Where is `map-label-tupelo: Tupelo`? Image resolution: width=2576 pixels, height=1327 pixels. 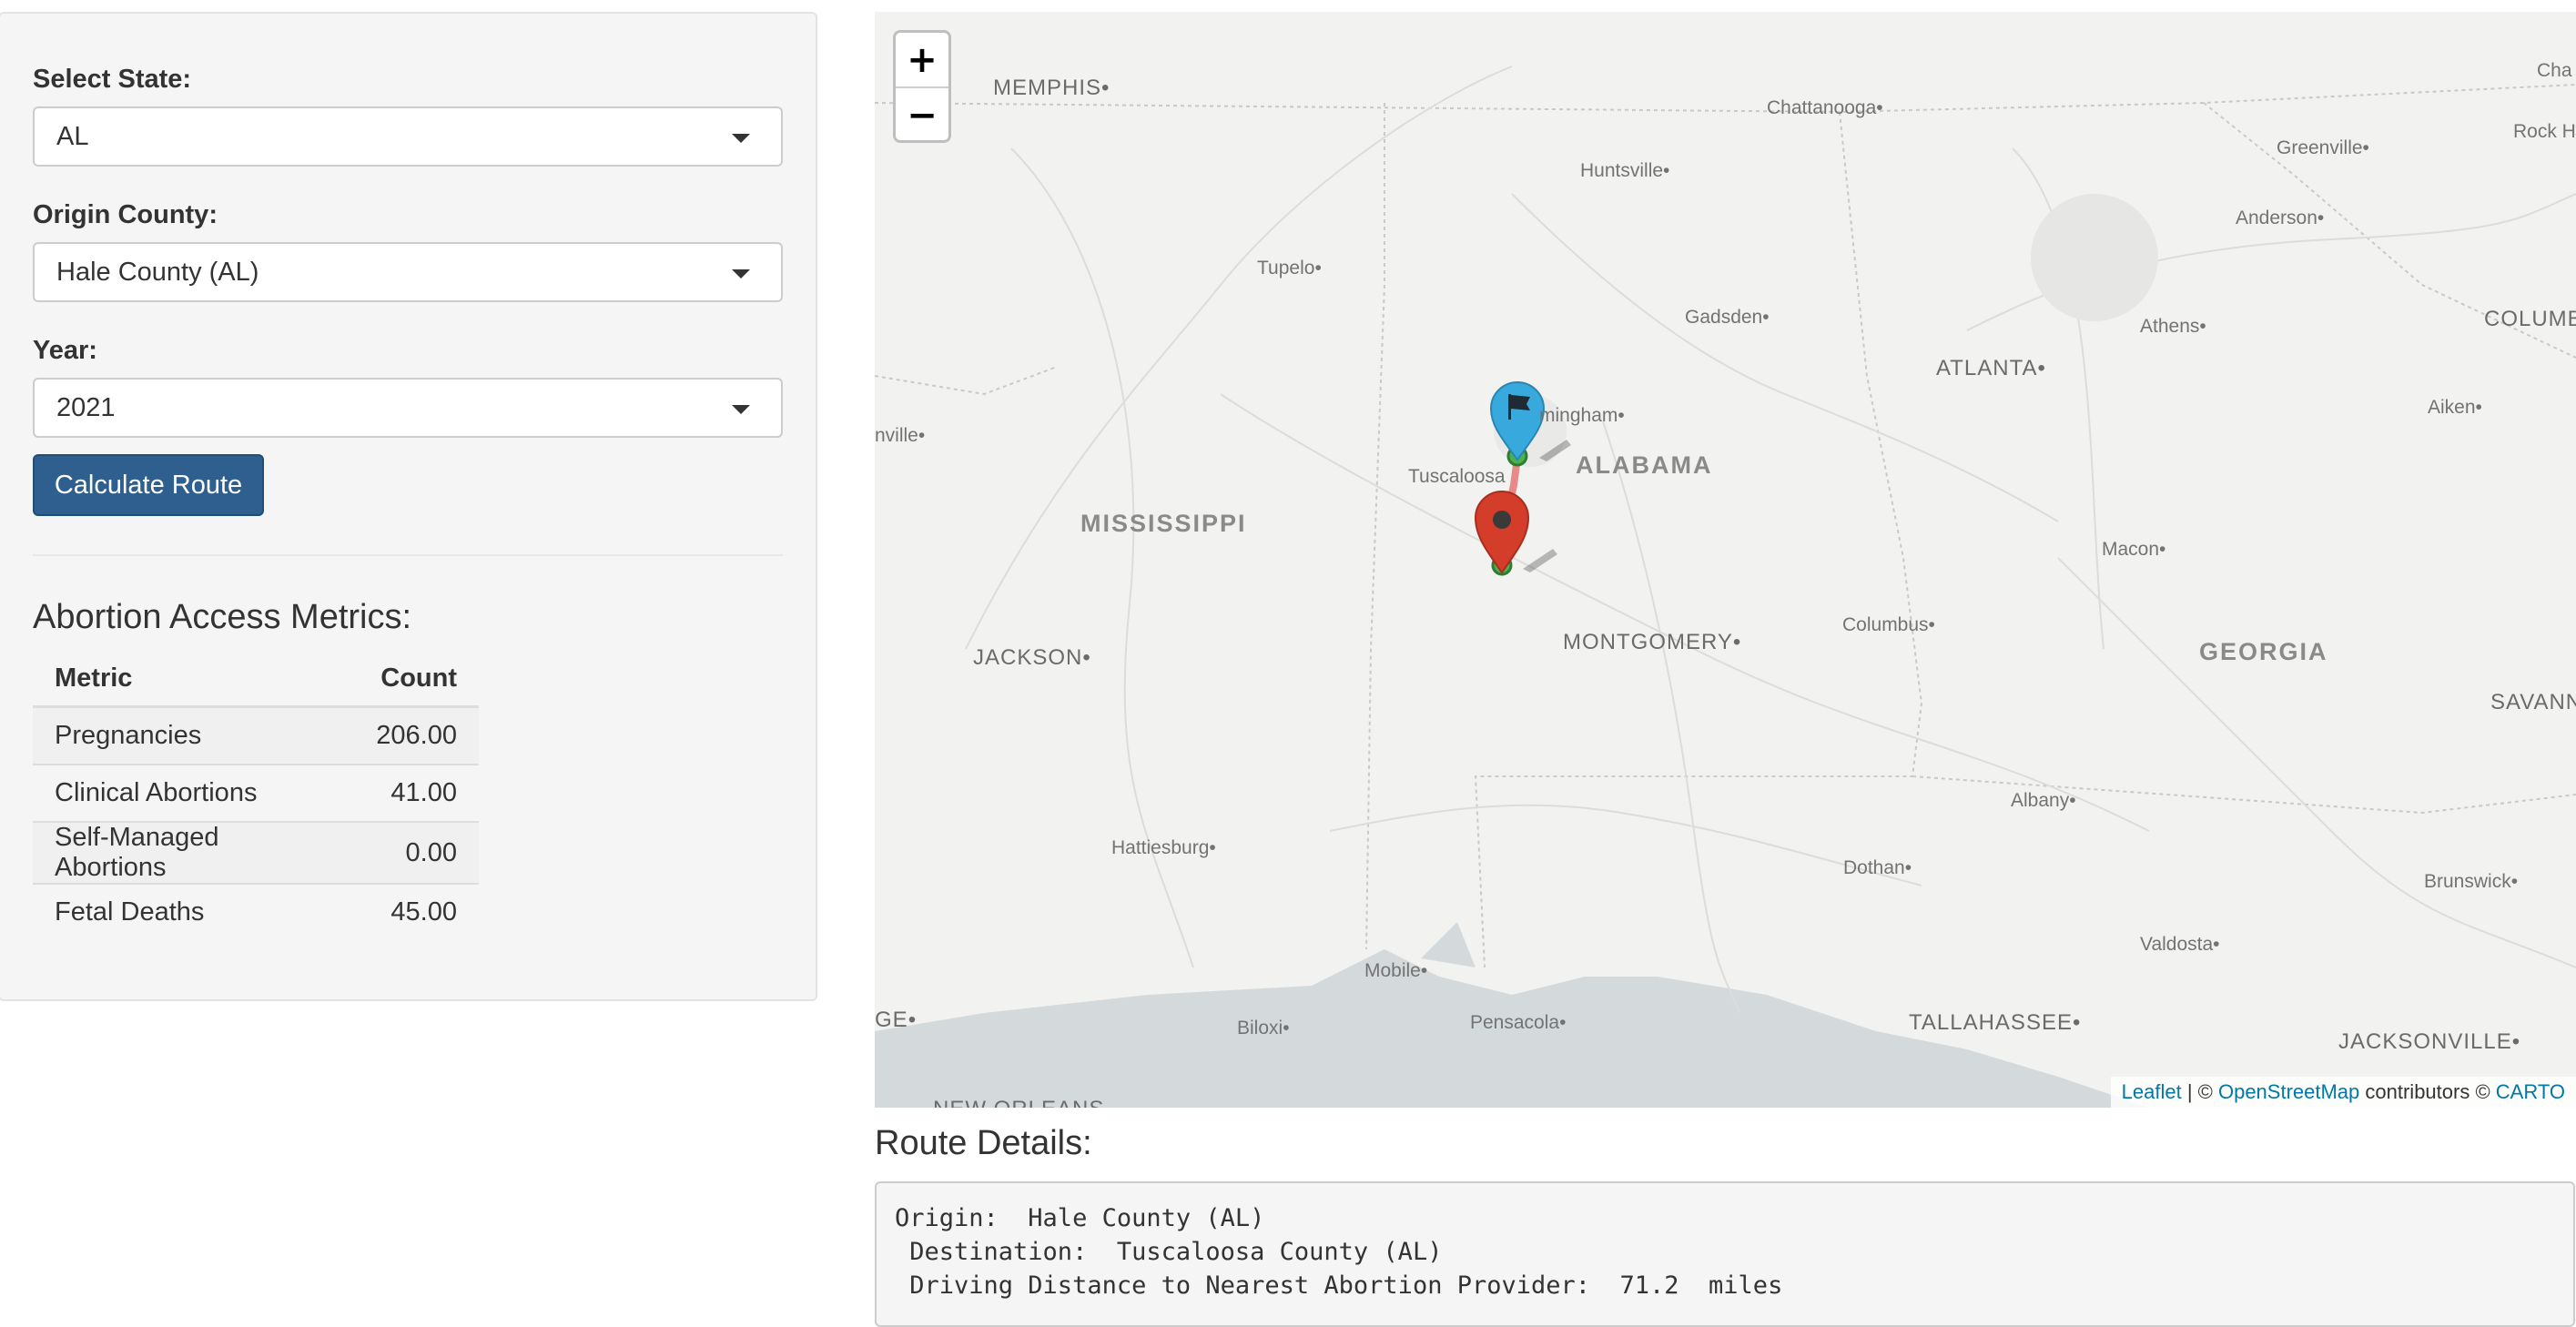 map-label-tupelo: Tupelo is located at coordinates (1289, 268).